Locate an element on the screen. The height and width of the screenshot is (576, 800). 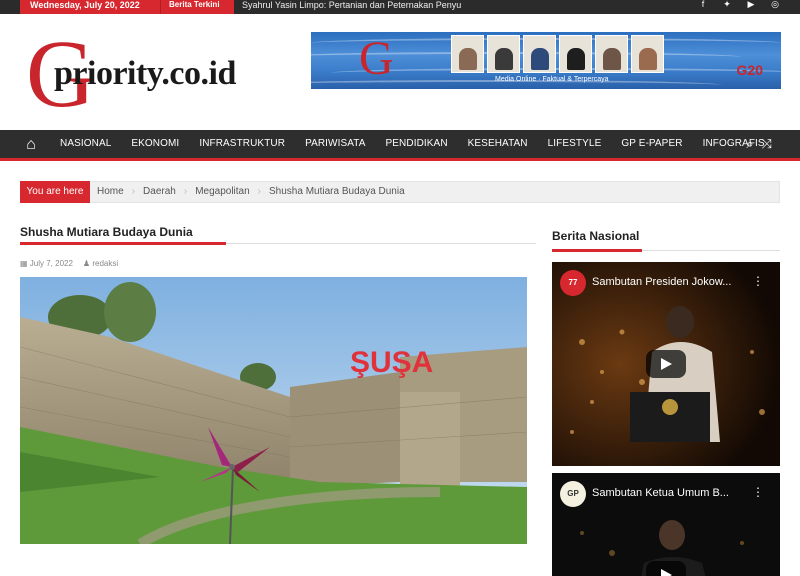
calendar-icon: ▦ is located at coordinates (25, 263).